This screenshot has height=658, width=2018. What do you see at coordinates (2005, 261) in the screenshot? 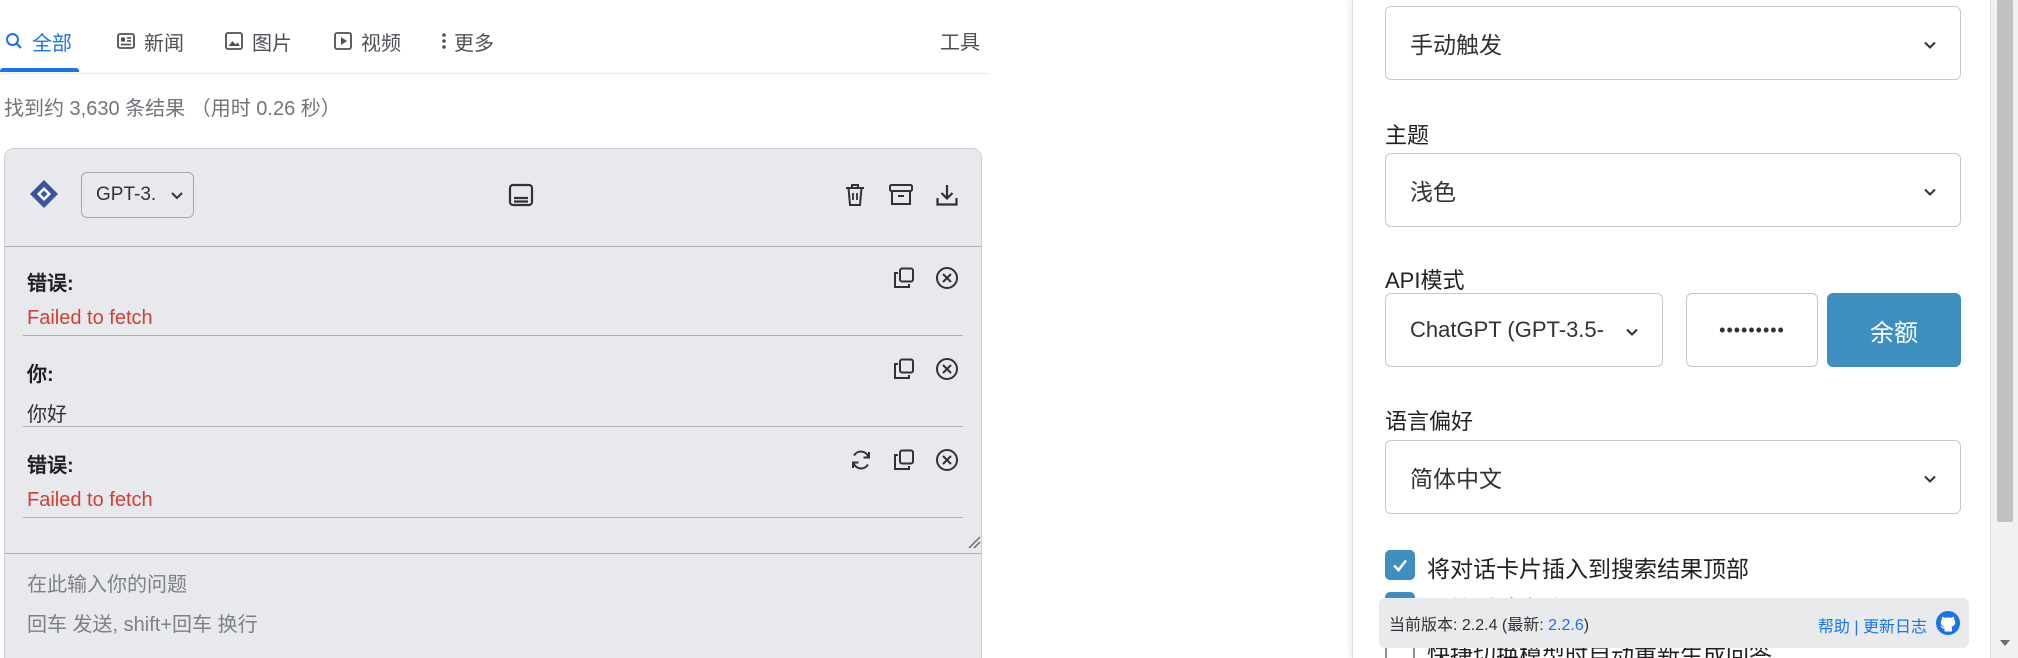
I see `scrollbar-thumb` at bounding box center [2005, 261].